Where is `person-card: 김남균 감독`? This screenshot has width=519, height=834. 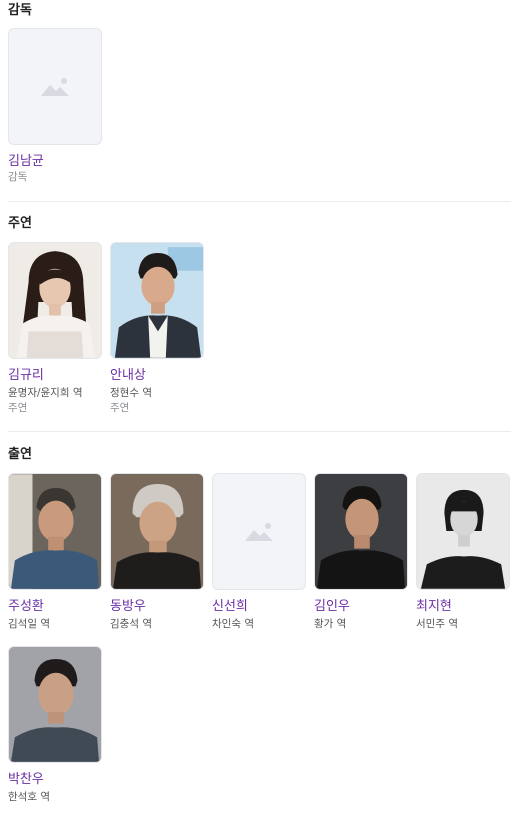 person-card: 김남균 감독 is located at coordinates (55, 106).